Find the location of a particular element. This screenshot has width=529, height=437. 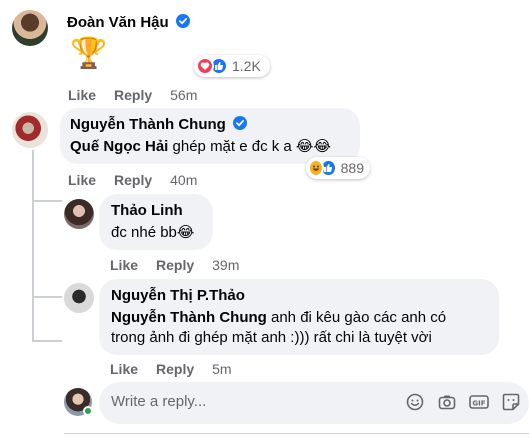

gif-icon: GIF is located at coordinates (479, 402).